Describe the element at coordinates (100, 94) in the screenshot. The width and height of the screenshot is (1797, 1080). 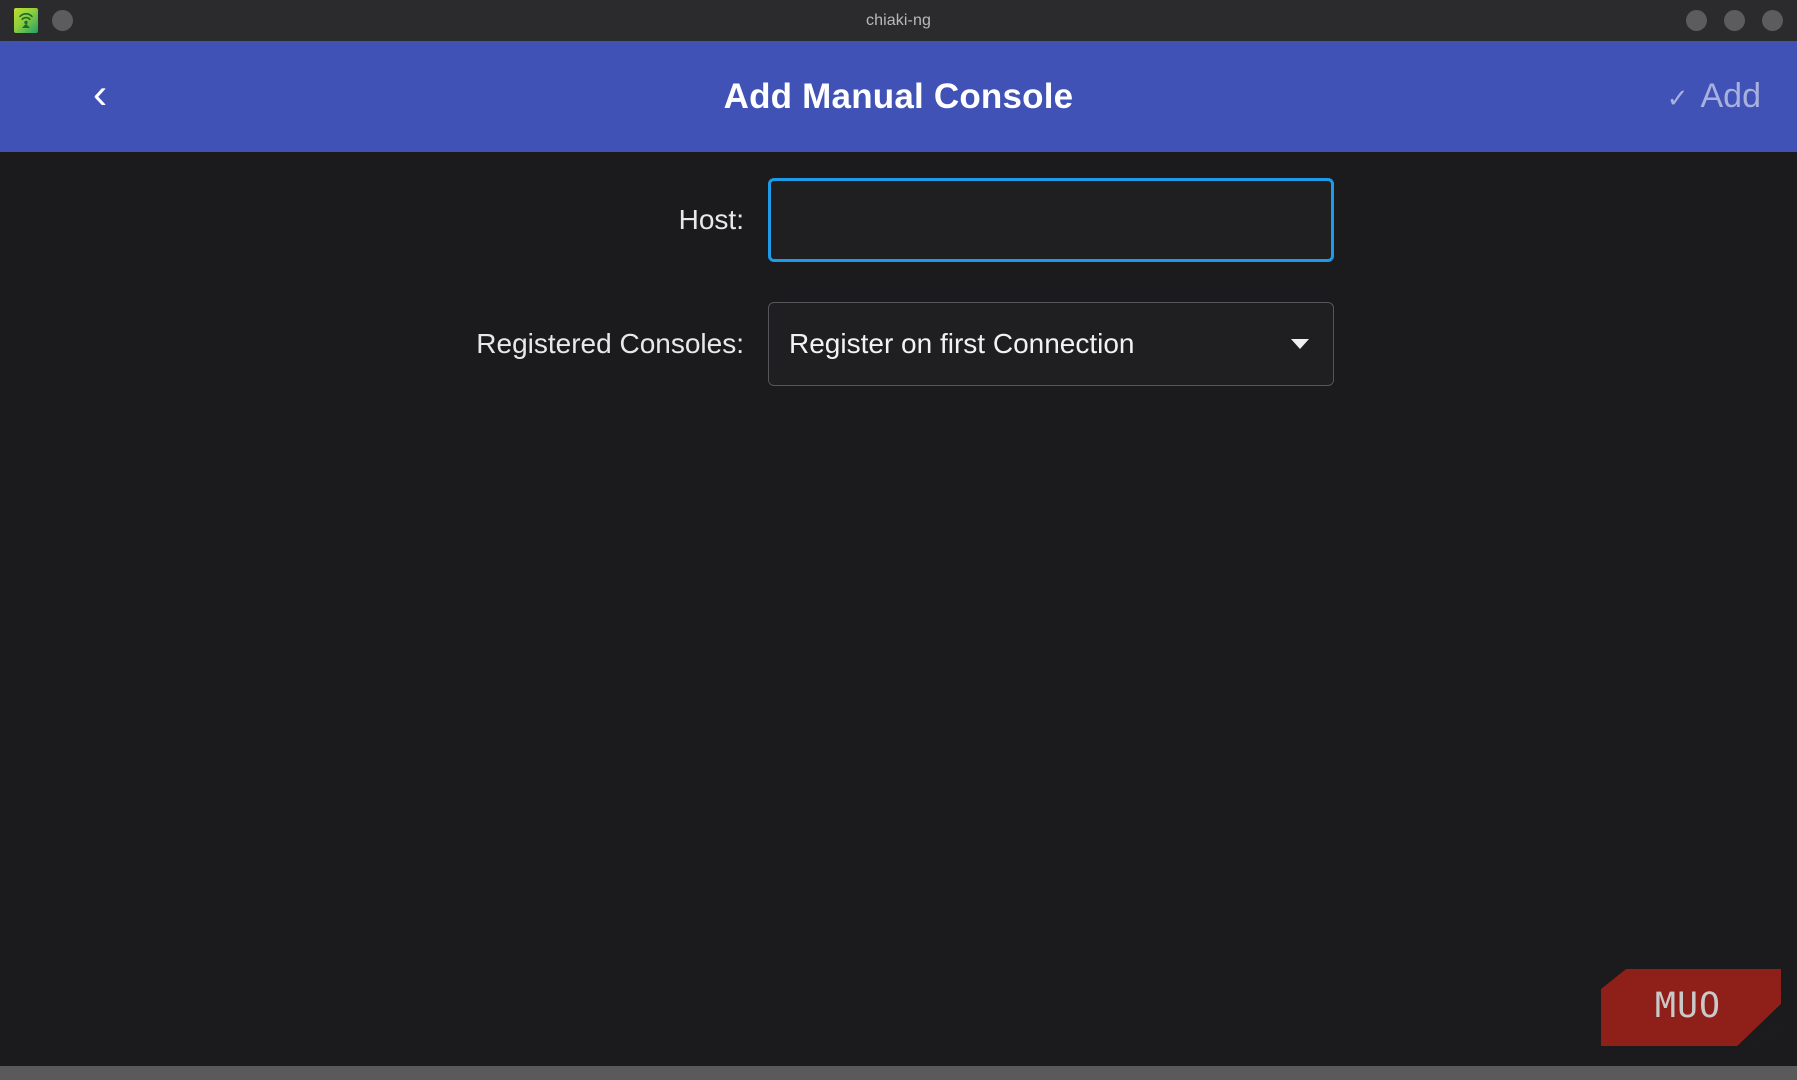
I see `back-icon: ‹` at that location.